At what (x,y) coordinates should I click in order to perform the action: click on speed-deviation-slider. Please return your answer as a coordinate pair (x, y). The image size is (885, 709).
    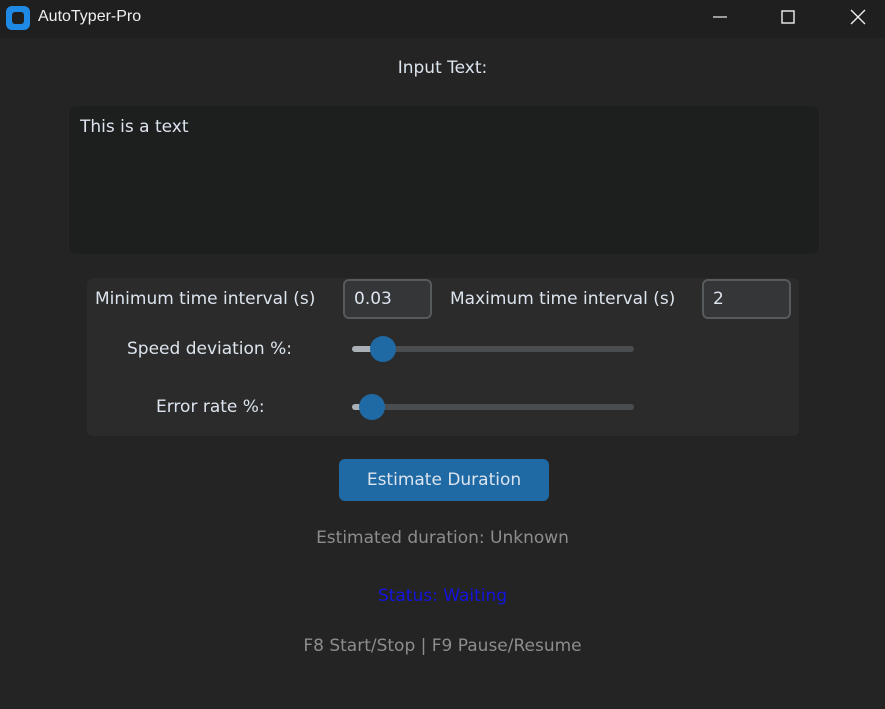
    Looking at the image, I should click on (493, 349).